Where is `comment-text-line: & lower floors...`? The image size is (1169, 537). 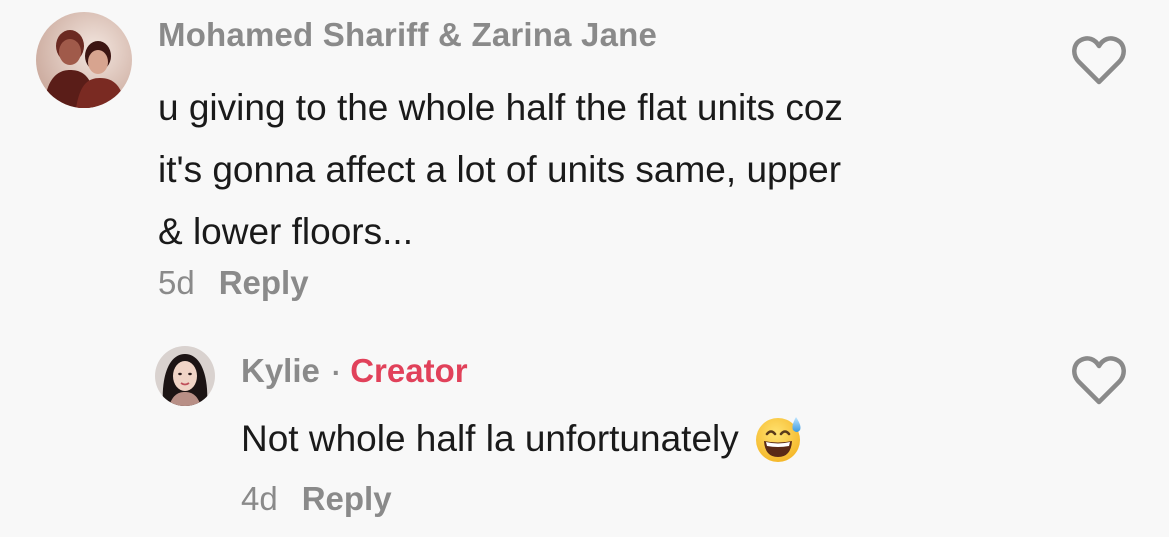 comment-text-line: & lower floors... is located at coordinates (285, 231).